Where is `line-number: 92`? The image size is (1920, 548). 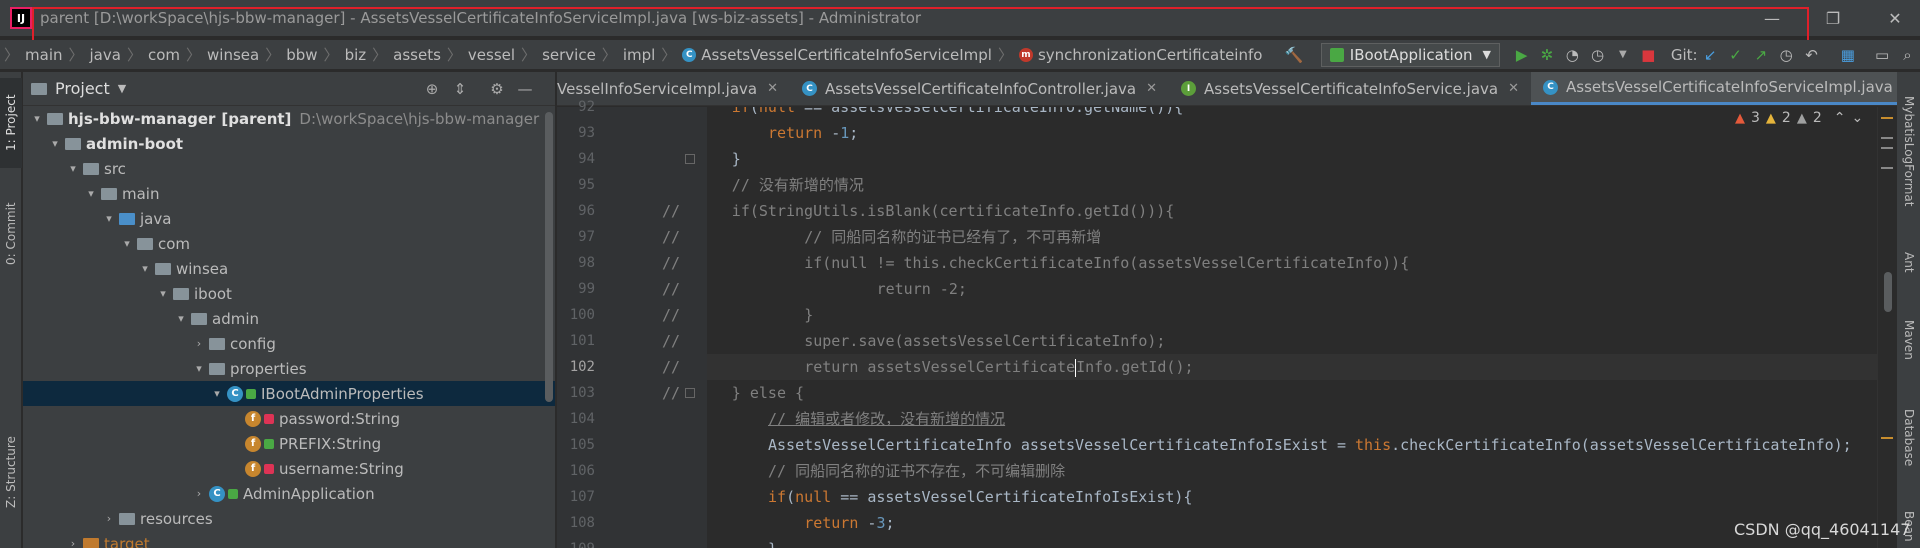
line-number: 92 is located at coordinates (576, 107).